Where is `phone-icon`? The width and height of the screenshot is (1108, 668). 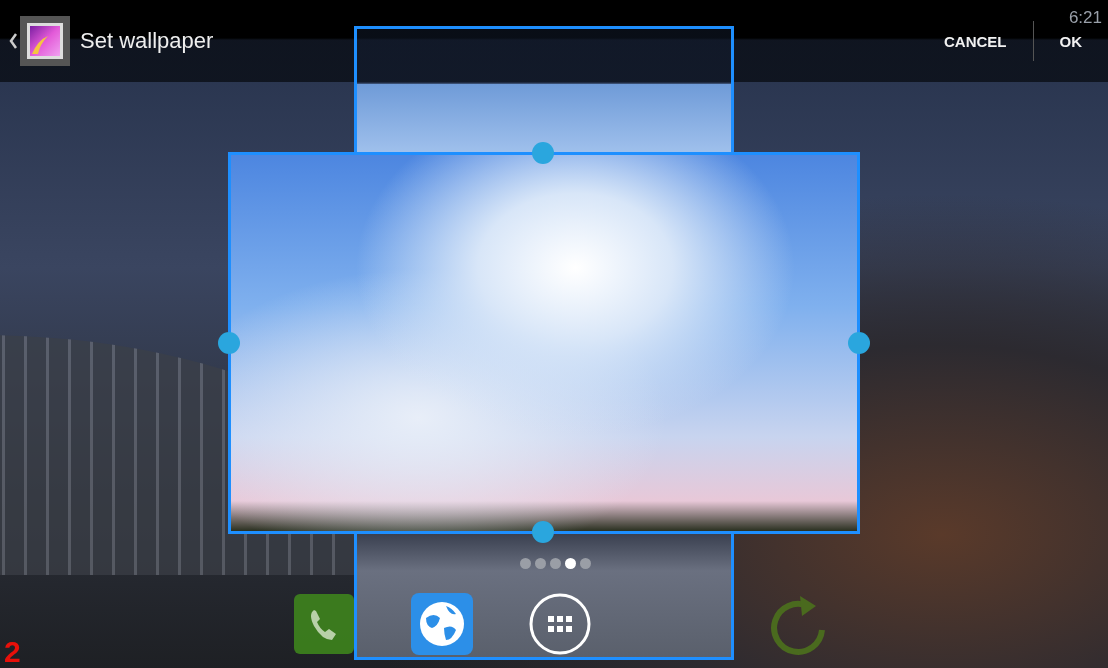 phone-icon is located at coordinates (324, 624).